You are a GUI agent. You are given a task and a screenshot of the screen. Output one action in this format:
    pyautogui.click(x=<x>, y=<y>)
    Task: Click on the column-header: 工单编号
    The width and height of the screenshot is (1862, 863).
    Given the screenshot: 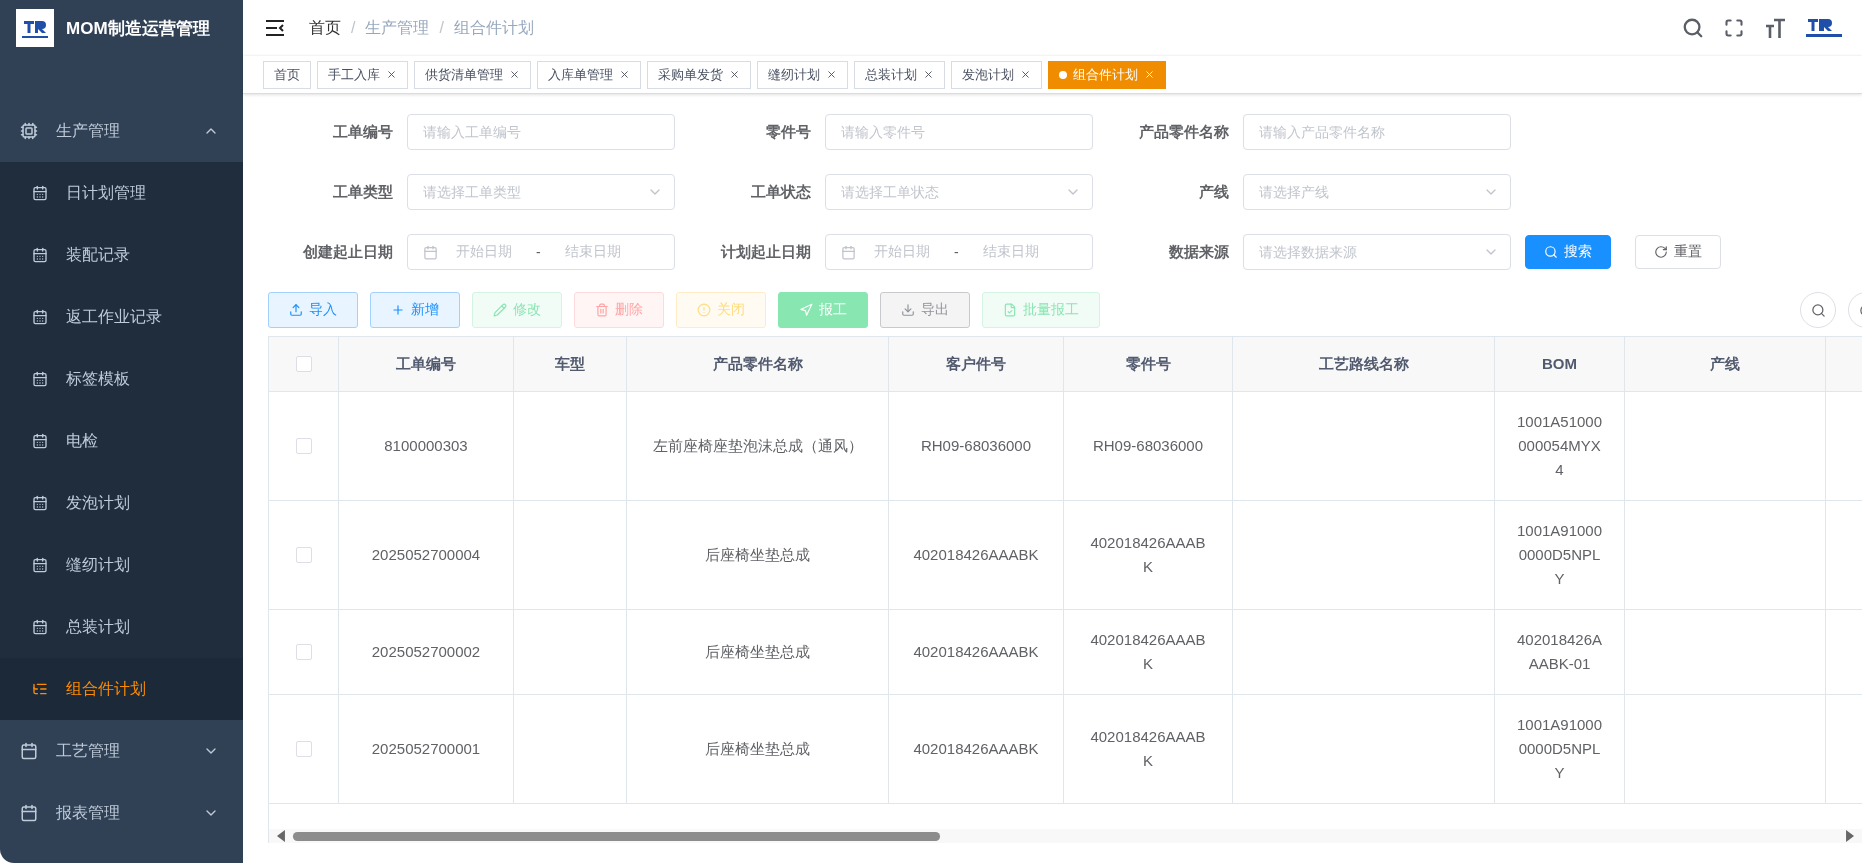 What is the action you would take?
    pyautogui.click(x=426, y=364)
    